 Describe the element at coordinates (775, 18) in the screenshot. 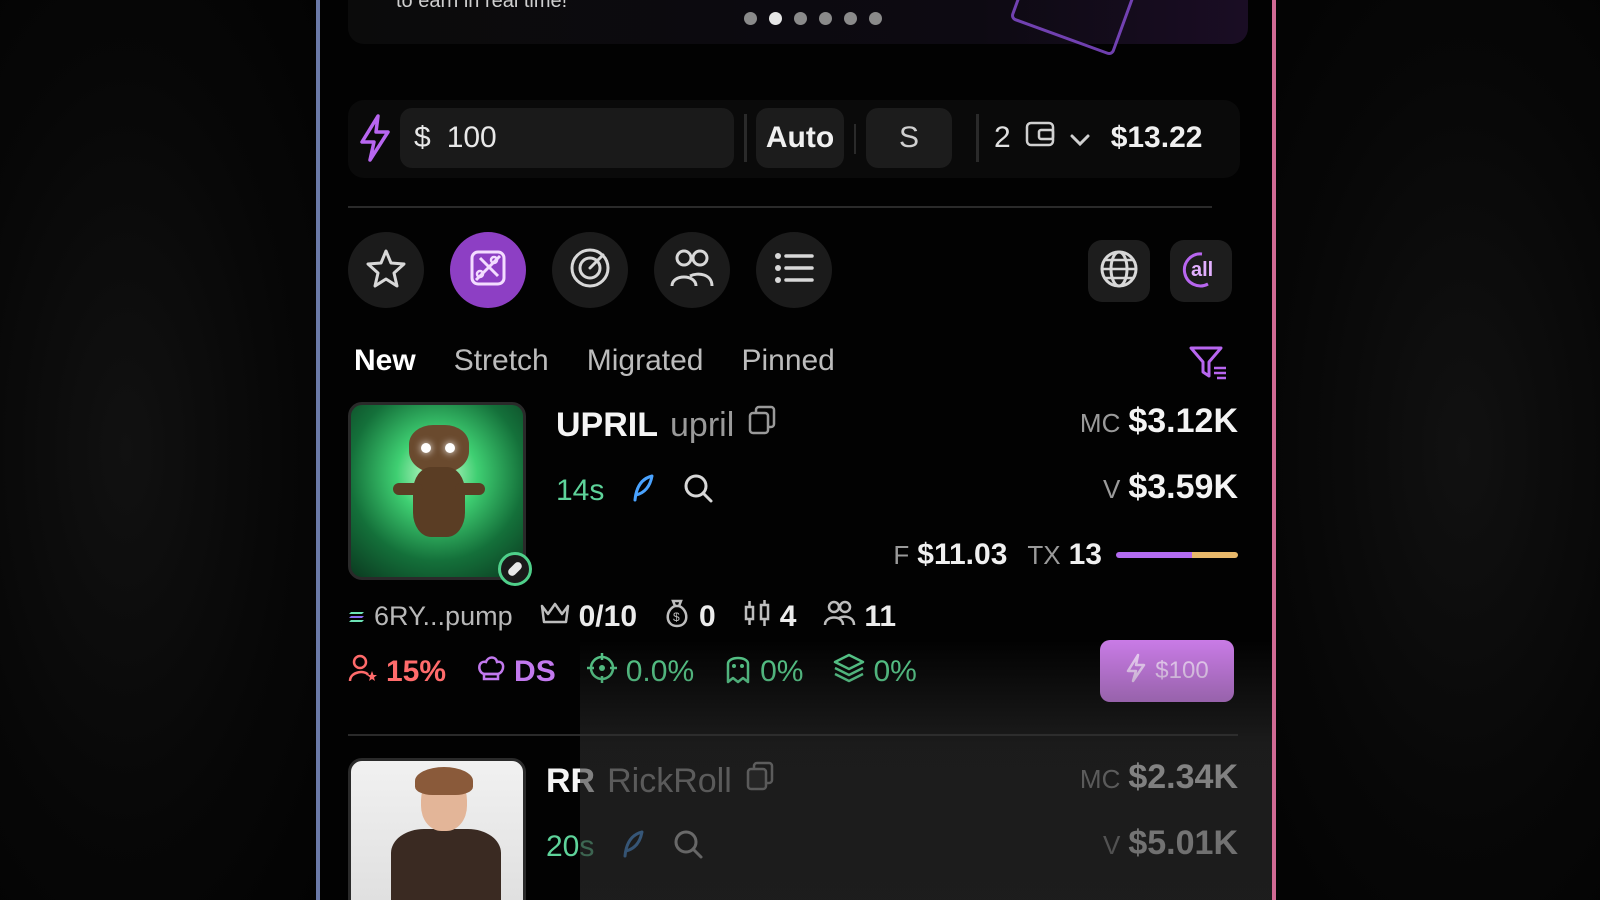

I see `carousel-dot-active` at that location.